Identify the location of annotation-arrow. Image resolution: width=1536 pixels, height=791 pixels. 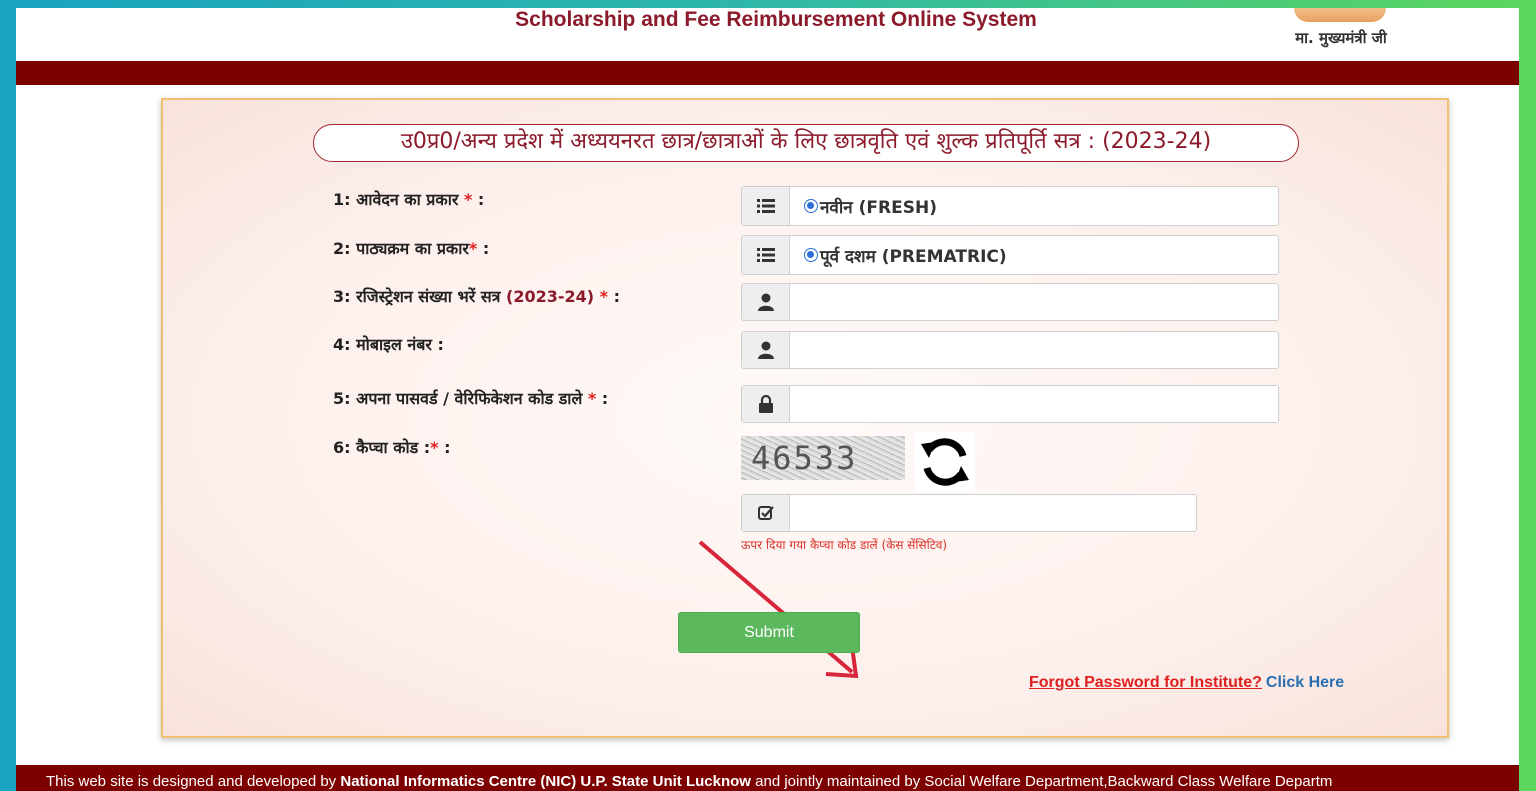
(778, 609).